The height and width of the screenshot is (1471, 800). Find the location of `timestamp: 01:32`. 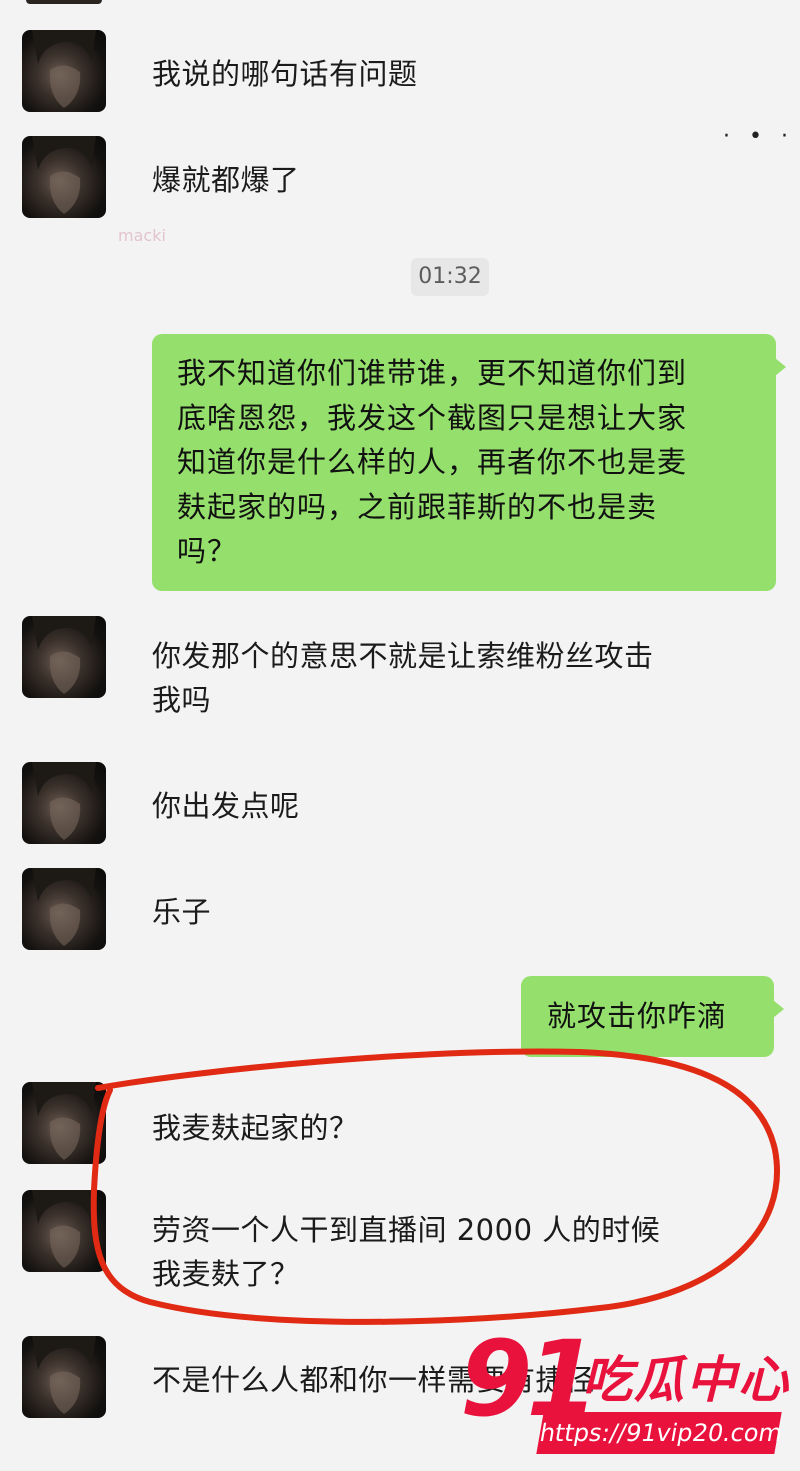

timestamp: 01:32 is located at coordinates (450, 277).